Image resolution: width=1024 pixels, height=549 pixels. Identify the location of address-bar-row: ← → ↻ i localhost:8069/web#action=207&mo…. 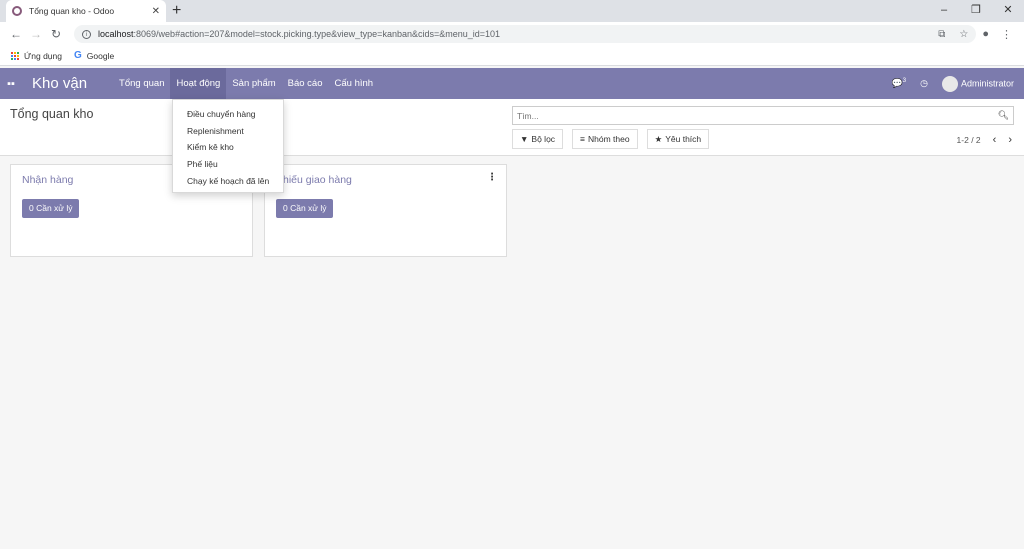
(512, 34).